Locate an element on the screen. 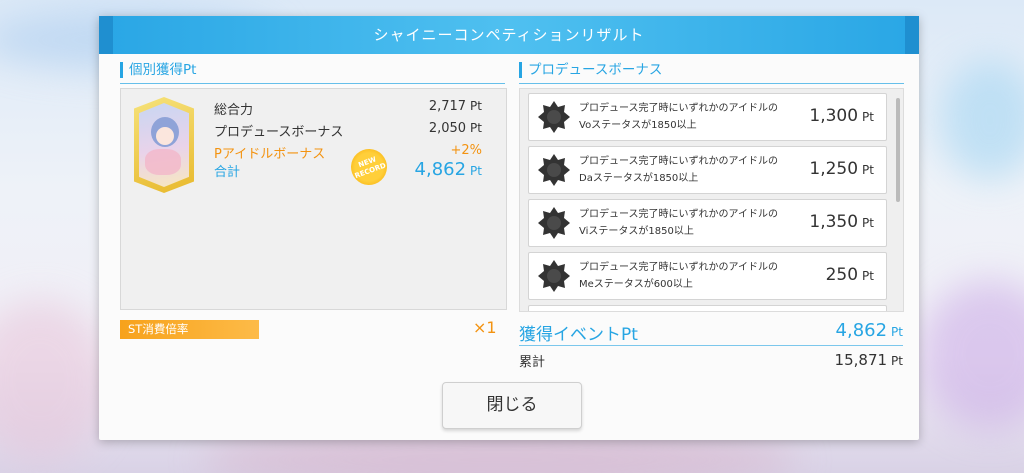  bonus-pt: 1,350 Pt is located at coordinates (841, 222).